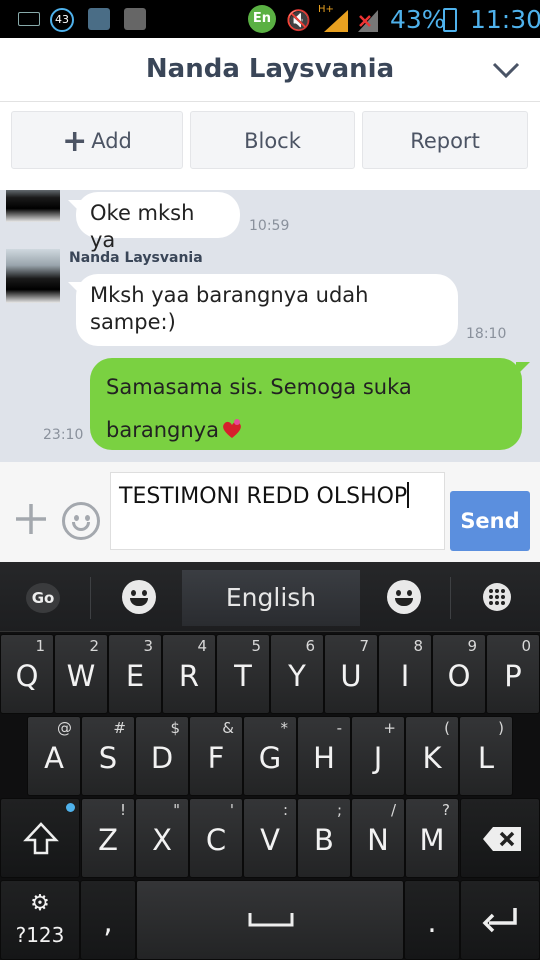  I want to click on backspace-icon, so click(502, 839).